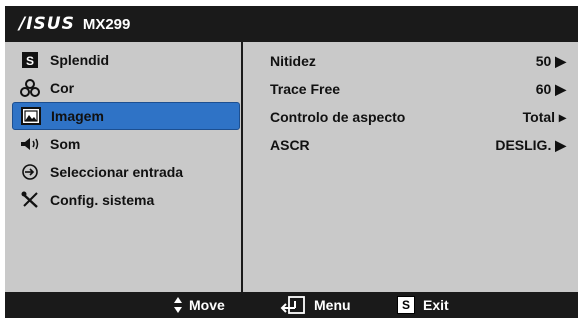 The height and width of the screenshot is (323, 583). I want to click on menu-item-seleccionar-entrada: Seleccionar entrada, so click(125, 172).